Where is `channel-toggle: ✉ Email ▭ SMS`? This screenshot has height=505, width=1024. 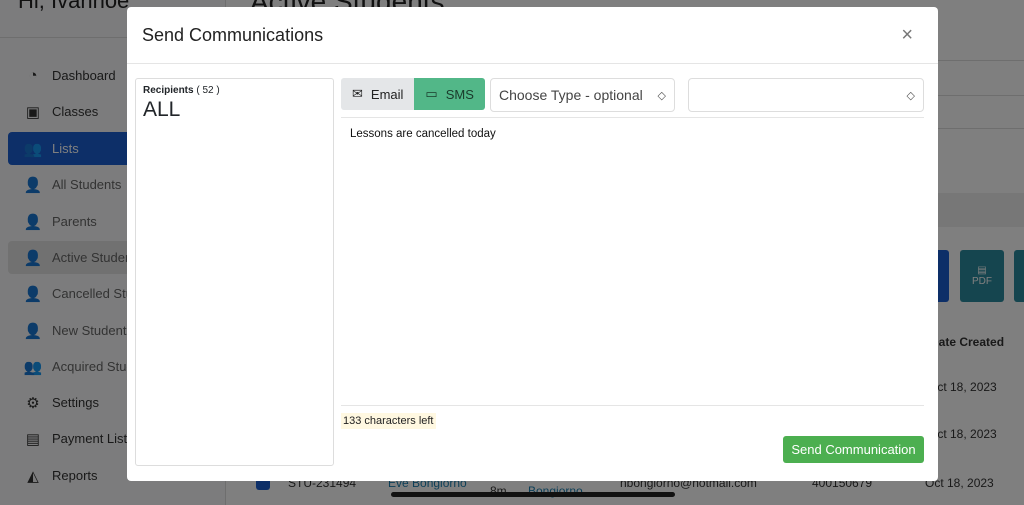
channel-toggle: ✉ Email ▭ SMS is located at coordinates (413, 94).